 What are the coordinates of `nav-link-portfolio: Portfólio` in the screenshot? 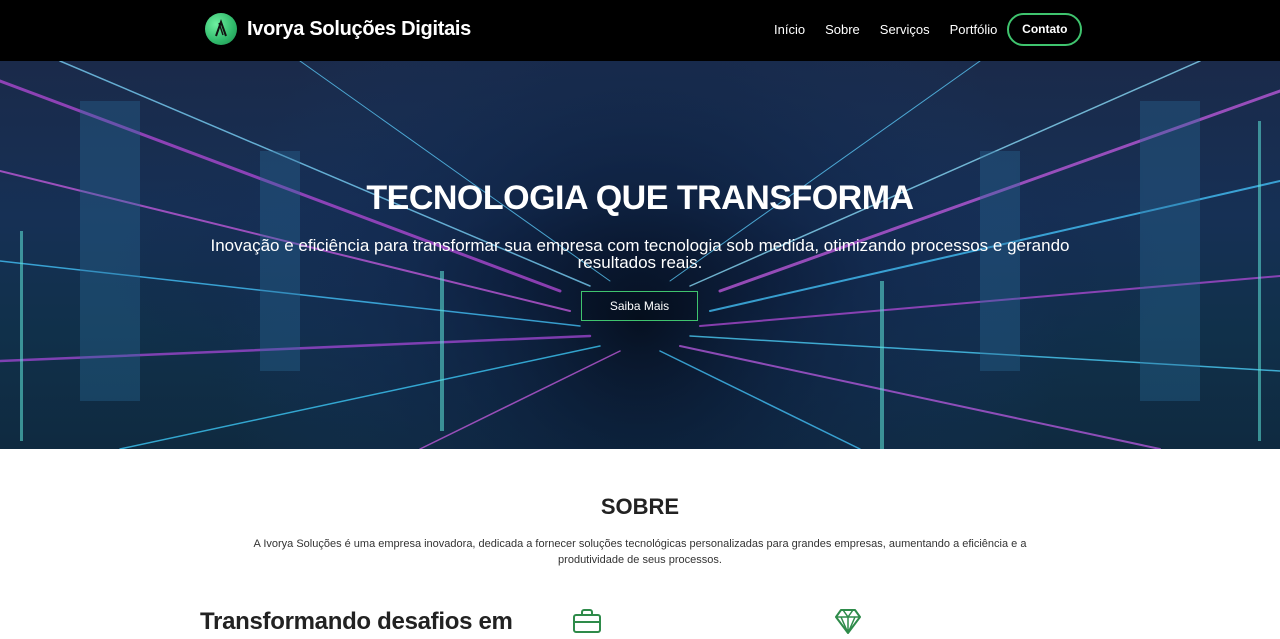 It's located at (974, 29).